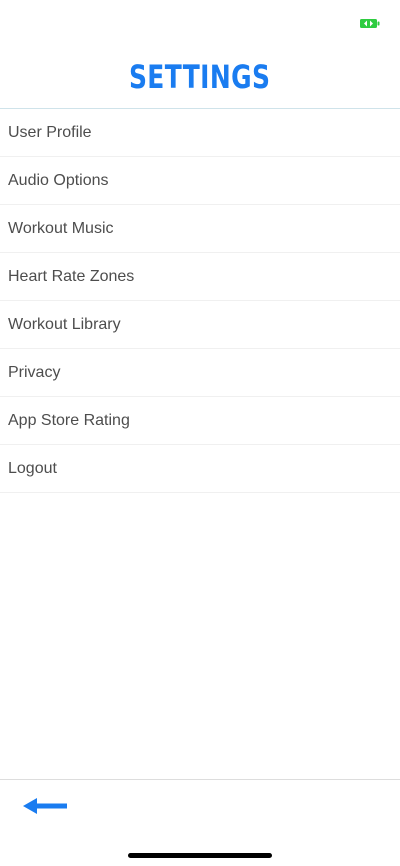 The image size is (400, 866). Describe the element at coordinates (200, 421) in the screenshot. I see `settings-item-app-store-rating: App Store Rating` at that location.